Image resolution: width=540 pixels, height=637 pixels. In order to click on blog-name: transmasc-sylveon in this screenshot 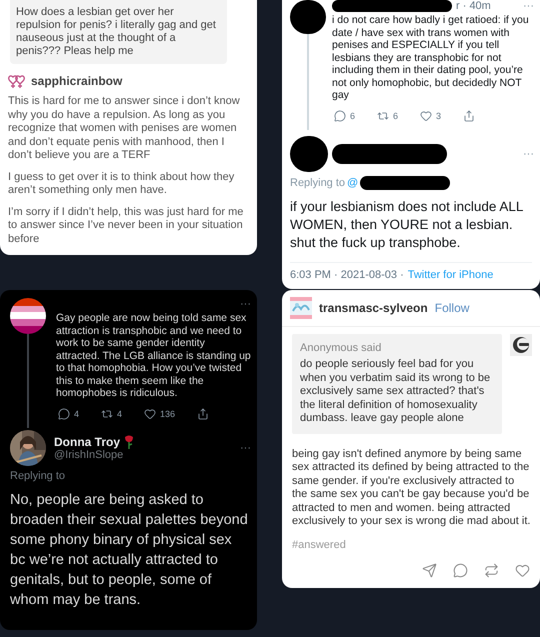, I will do `click(373, 308)`.